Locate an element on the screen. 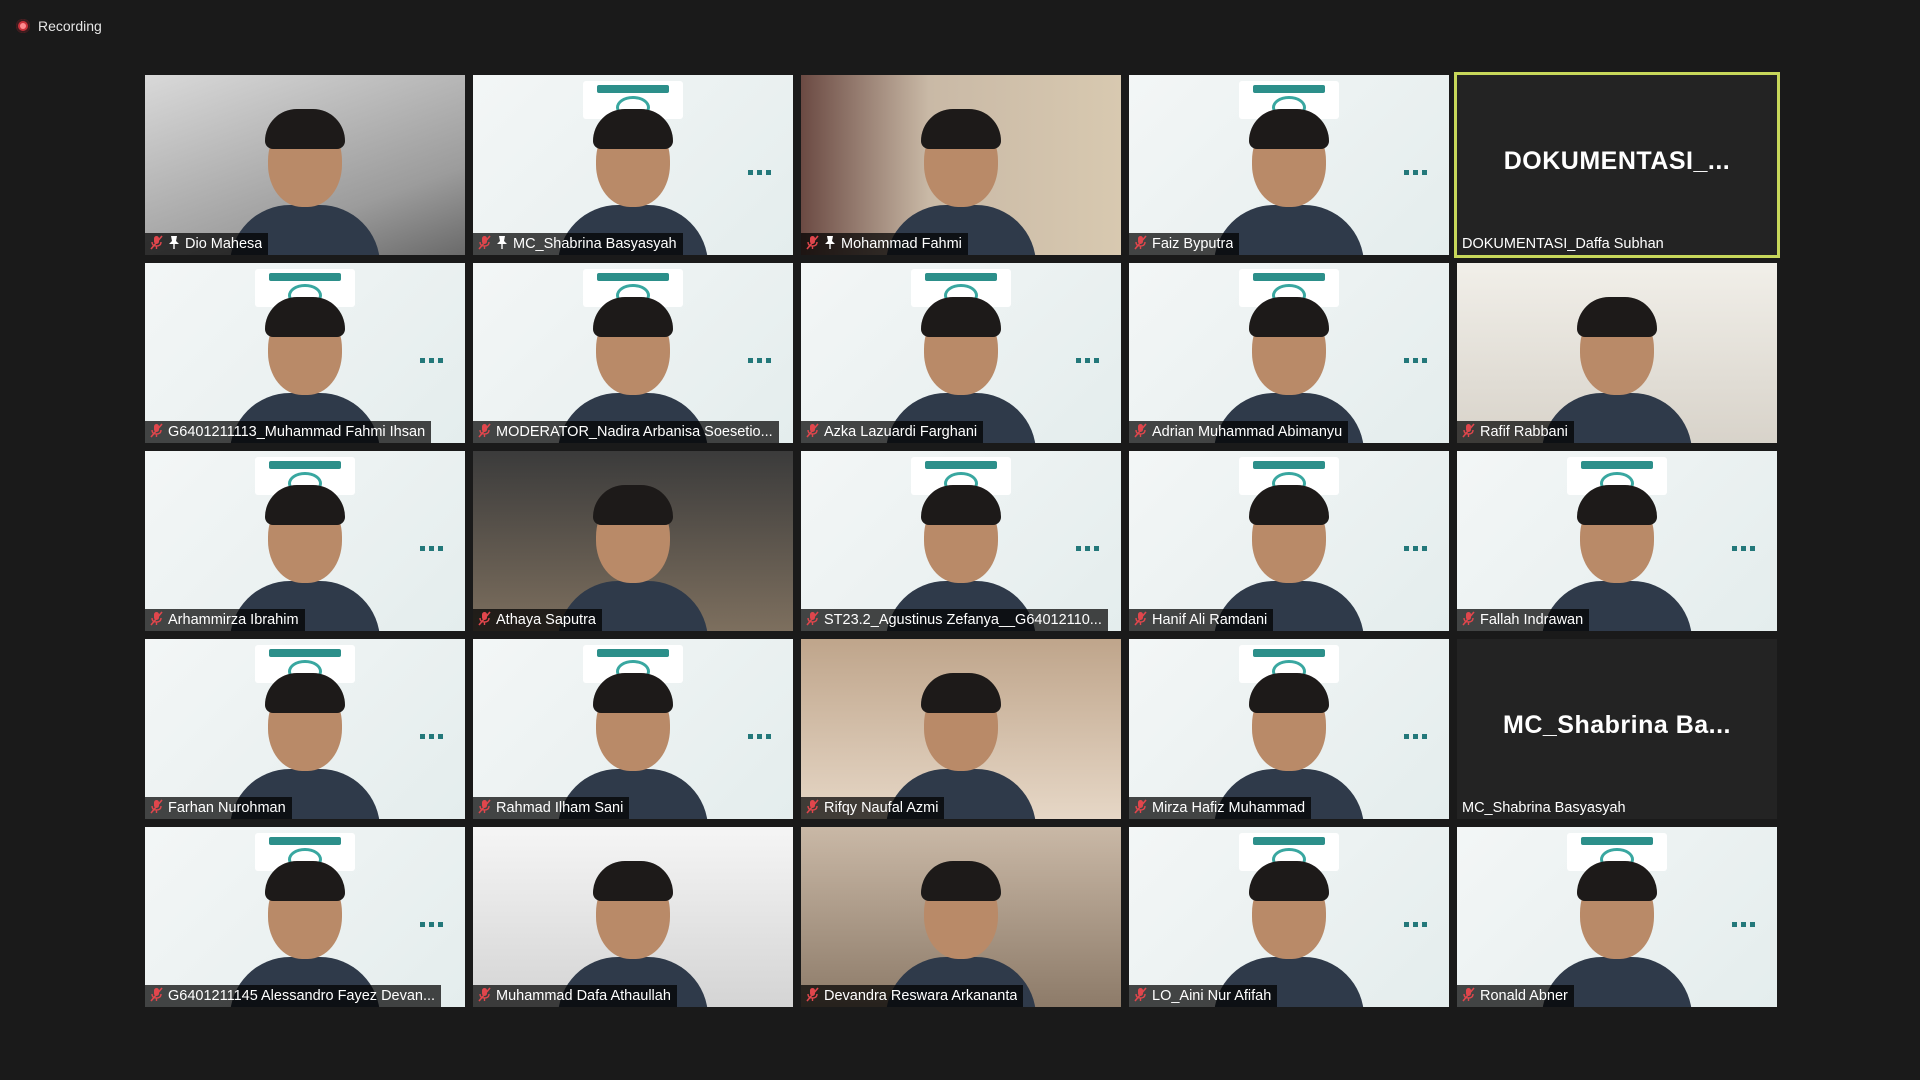 The height and width of the screenshot is (1080, 1920). participant-tile: Muhammad Dafa Athaullah is located at coordinates (633, 917).